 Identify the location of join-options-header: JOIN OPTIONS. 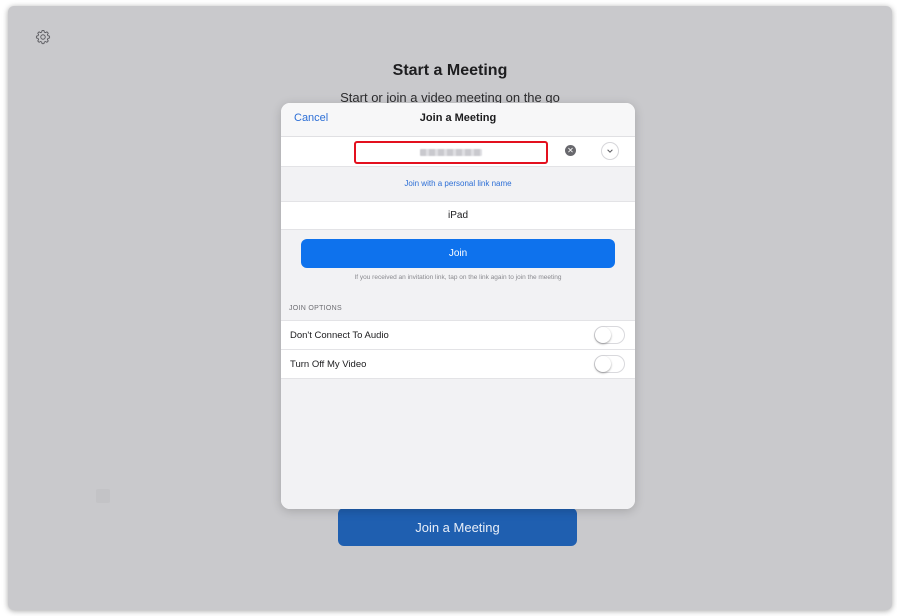
(315, 308).